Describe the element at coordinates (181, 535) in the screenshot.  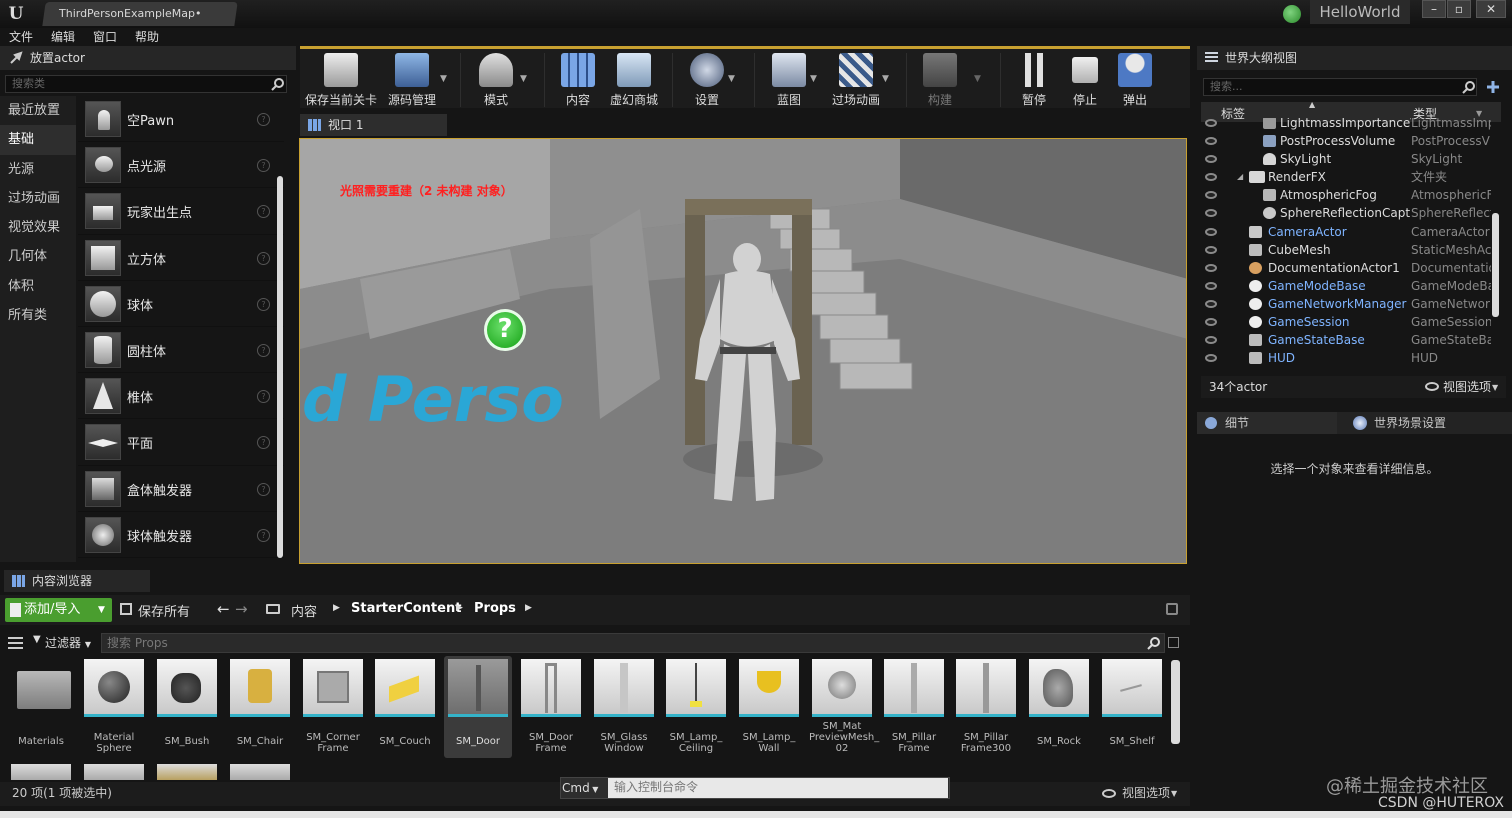
I see `place-item-sphere-trigger: 球体触发器?` at that location.